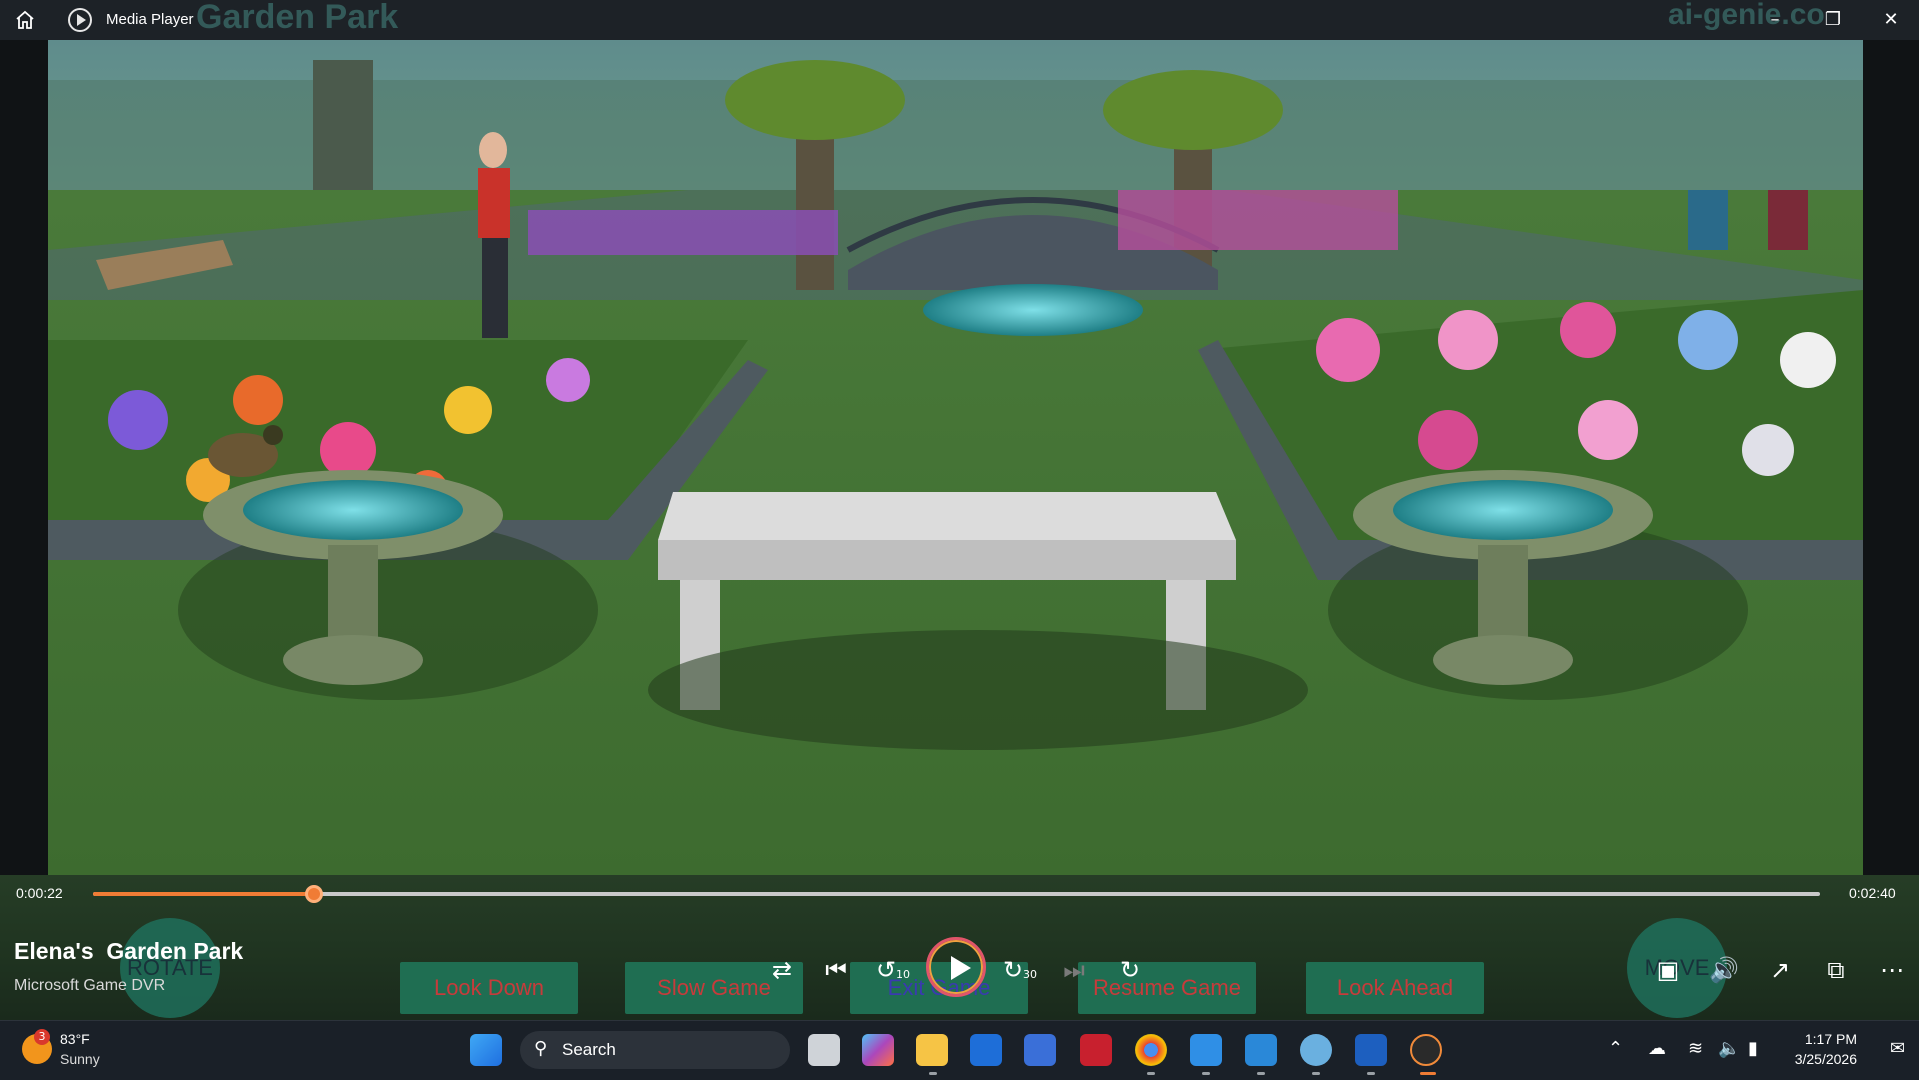  I want to click on media-player-taskbar-icon, so click(1426, 1050).